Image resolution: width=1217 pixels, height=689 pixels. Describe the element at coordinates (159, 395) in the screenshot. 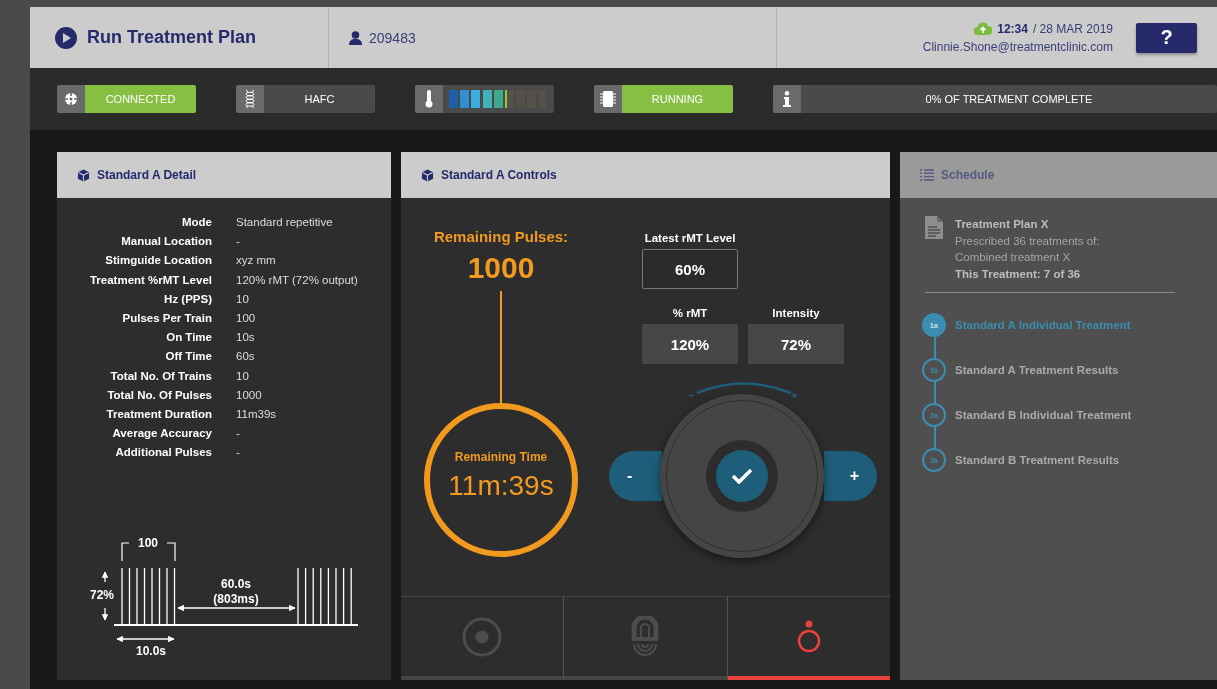

I see `detail-label: Total No. Of Pulses` at that location.